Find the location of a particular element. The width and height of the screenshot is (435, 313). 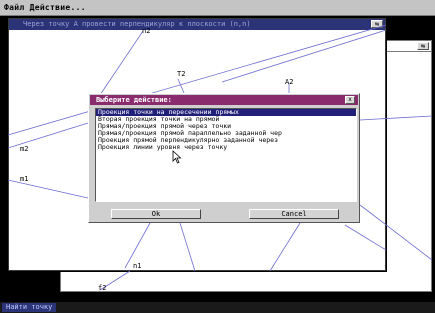

mouse-cursor-icon is located at coordinates (177, 157).